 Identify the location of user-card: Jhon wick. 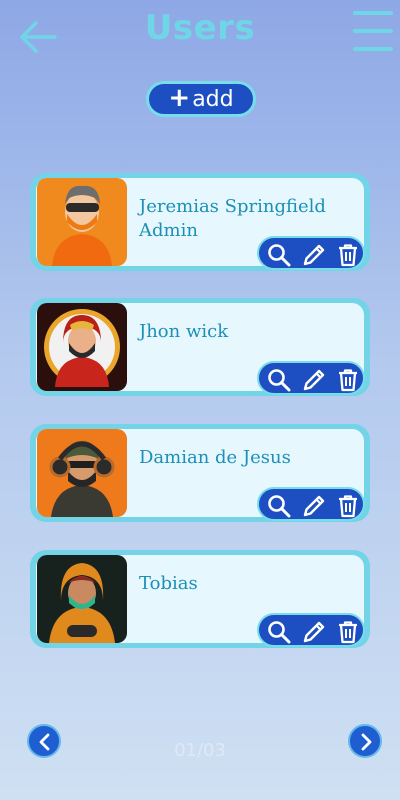
(200, 347).